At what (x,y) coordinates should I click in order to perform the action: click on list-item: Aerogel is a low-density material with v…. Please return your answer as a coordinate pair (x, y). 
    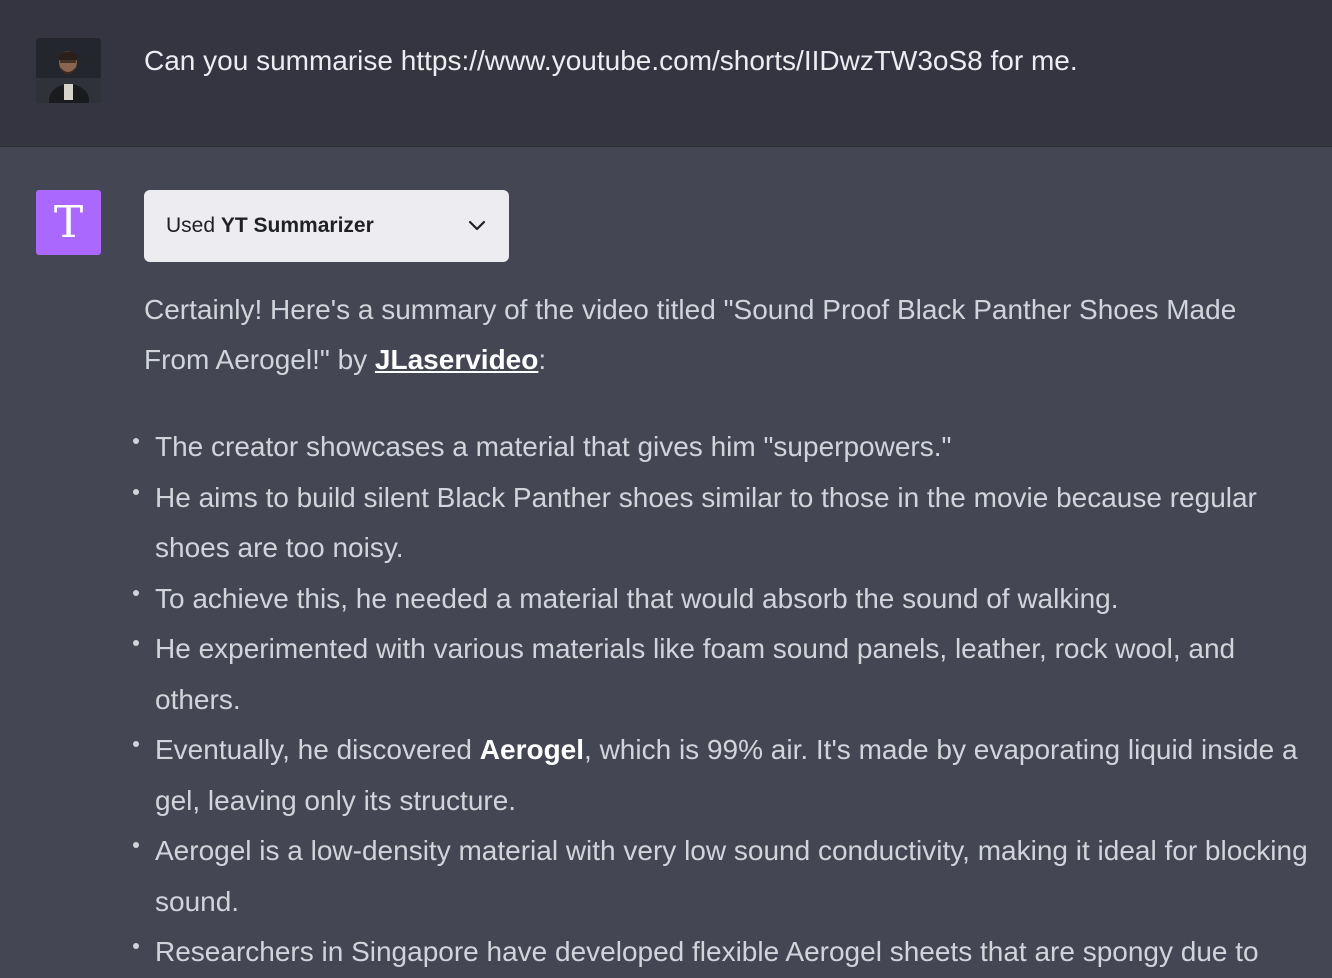
    Looking at the image, I should click on (724, 876).